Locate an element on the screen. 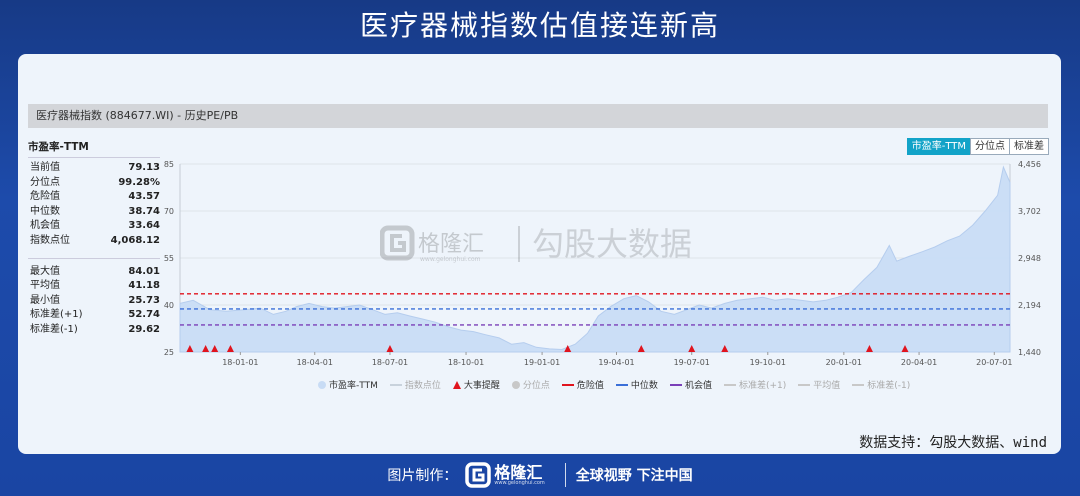  watermark-logo-icon: 格隆汇 www.gelonghui.com is located at coordinates (432, 244).